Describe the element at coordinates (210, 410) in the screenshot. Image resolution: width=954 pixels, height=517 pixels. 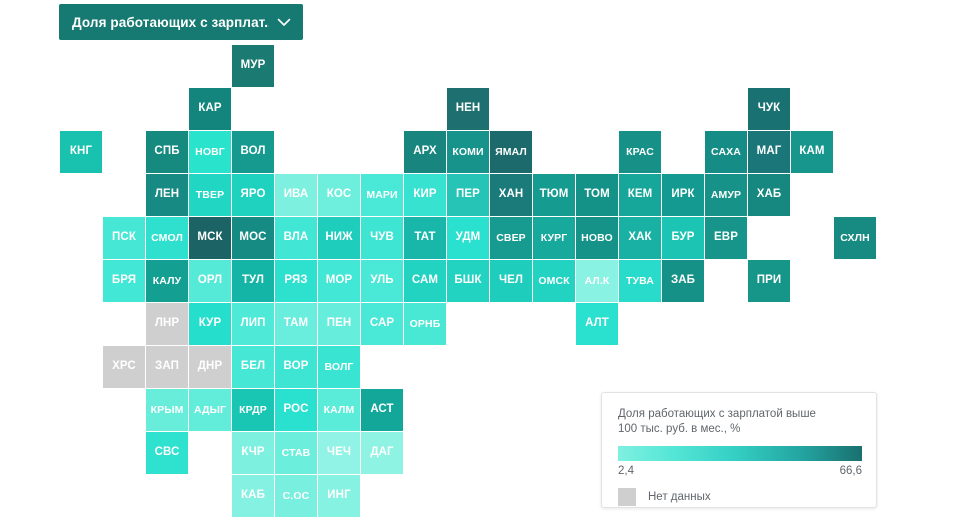
I see `region-tile-АДЫГ: АДЫГ` at that location.